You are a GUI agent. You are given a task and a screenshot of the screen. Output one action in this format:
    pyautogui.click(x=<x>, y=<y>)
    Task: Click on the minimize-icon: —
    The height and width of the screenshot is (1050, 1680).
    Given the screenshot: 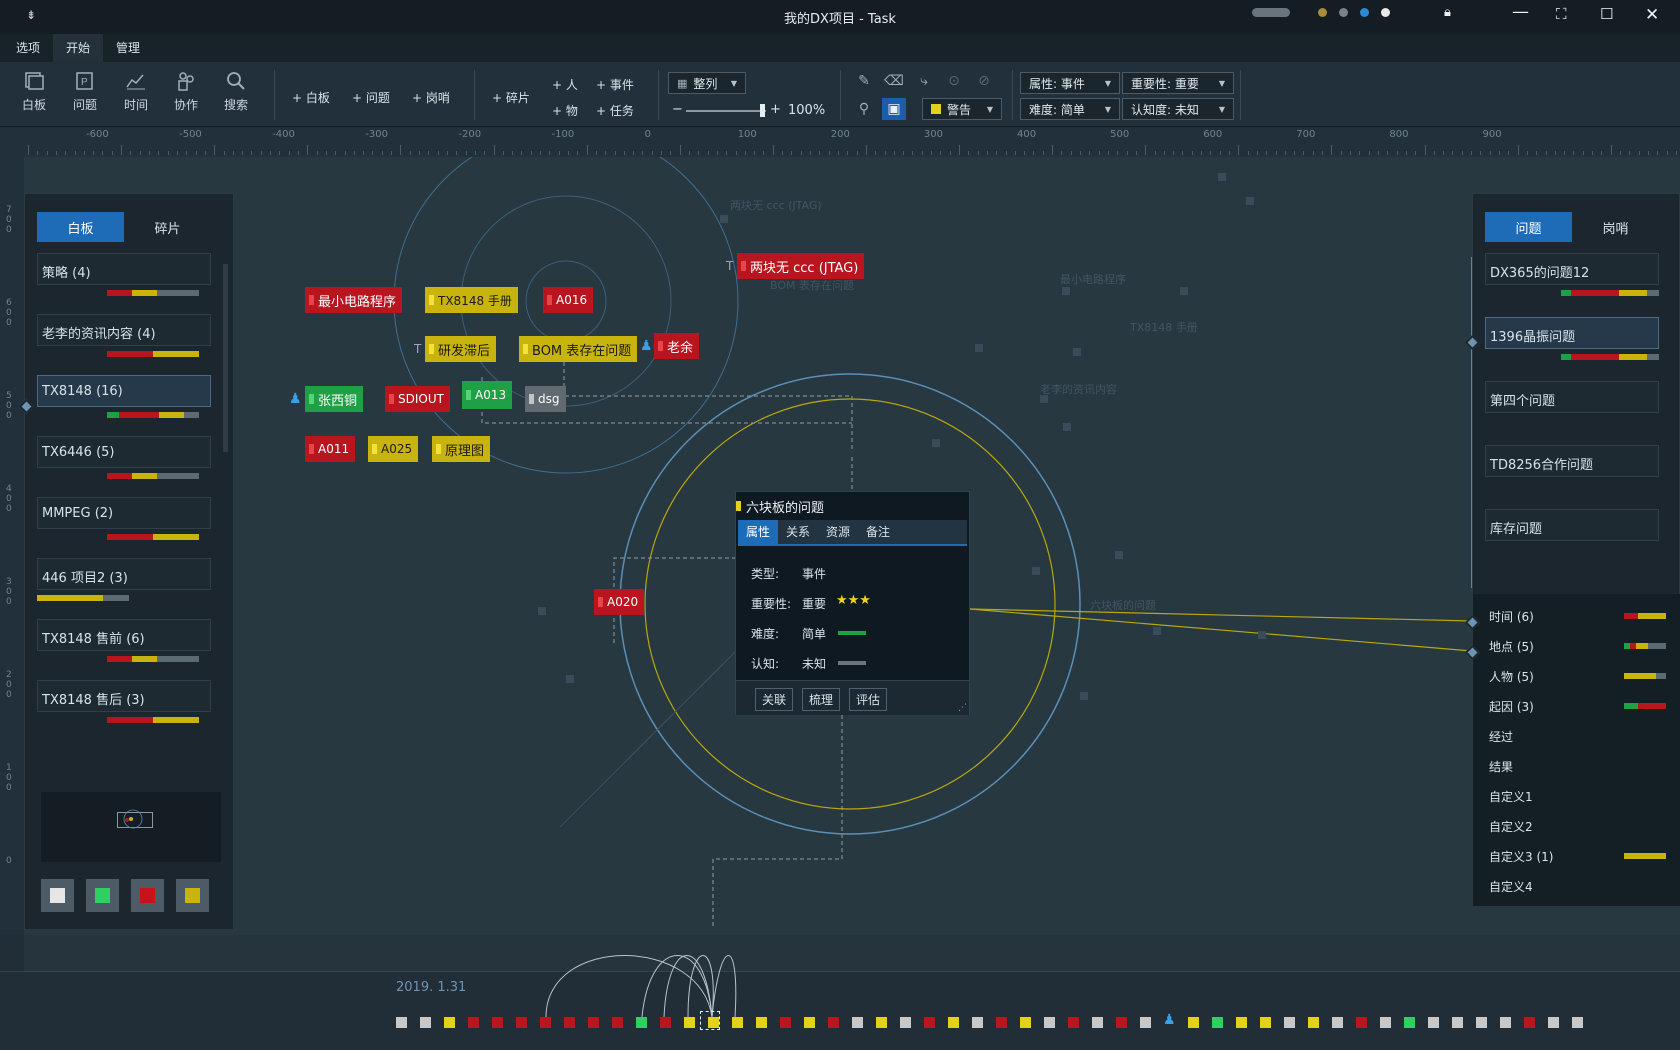 What is the action you would take?
    pyautogui.click(x=1520, y=12)
    